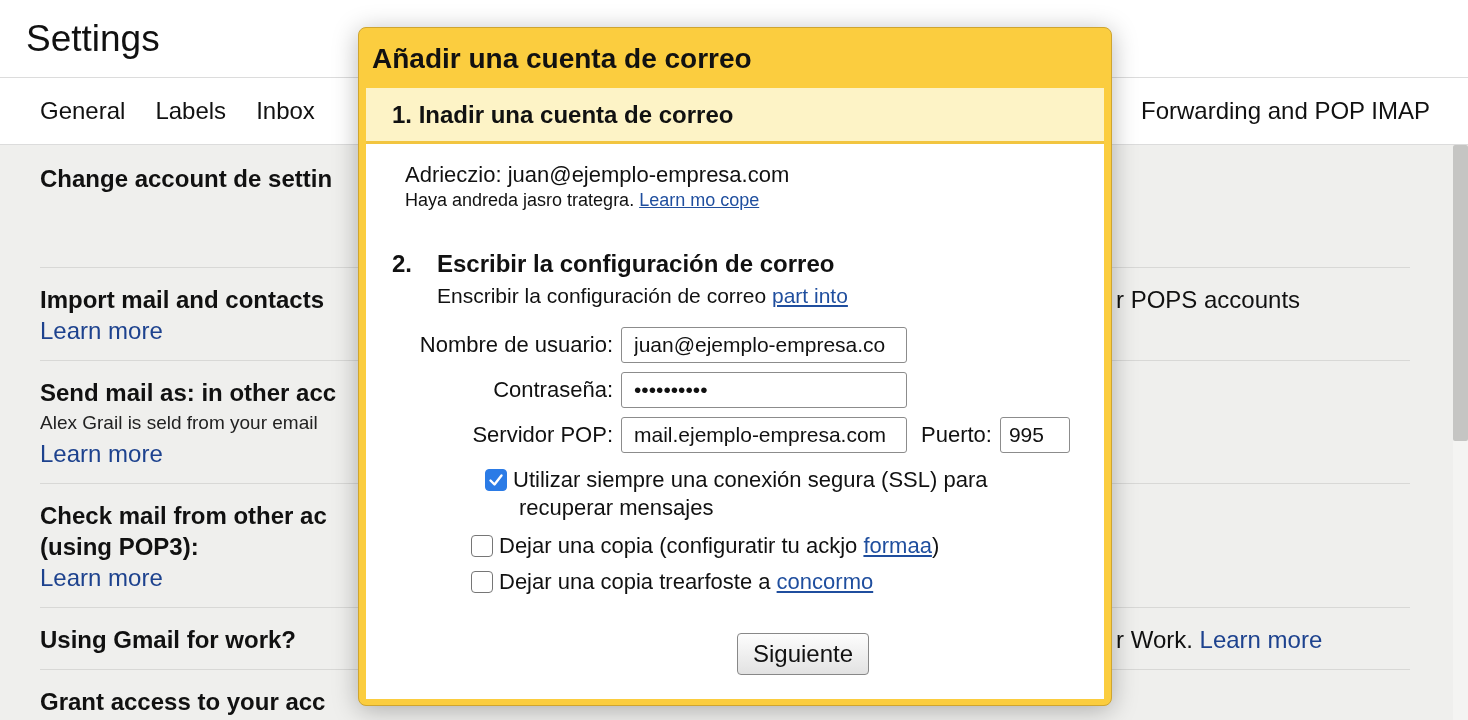 This screenshot has height=720, width=1468. What do you see at coordinates (636, 264) in the screenshot?
I see `step-heading: Escribir la configuración de correo` at bounding box center [636, 264].